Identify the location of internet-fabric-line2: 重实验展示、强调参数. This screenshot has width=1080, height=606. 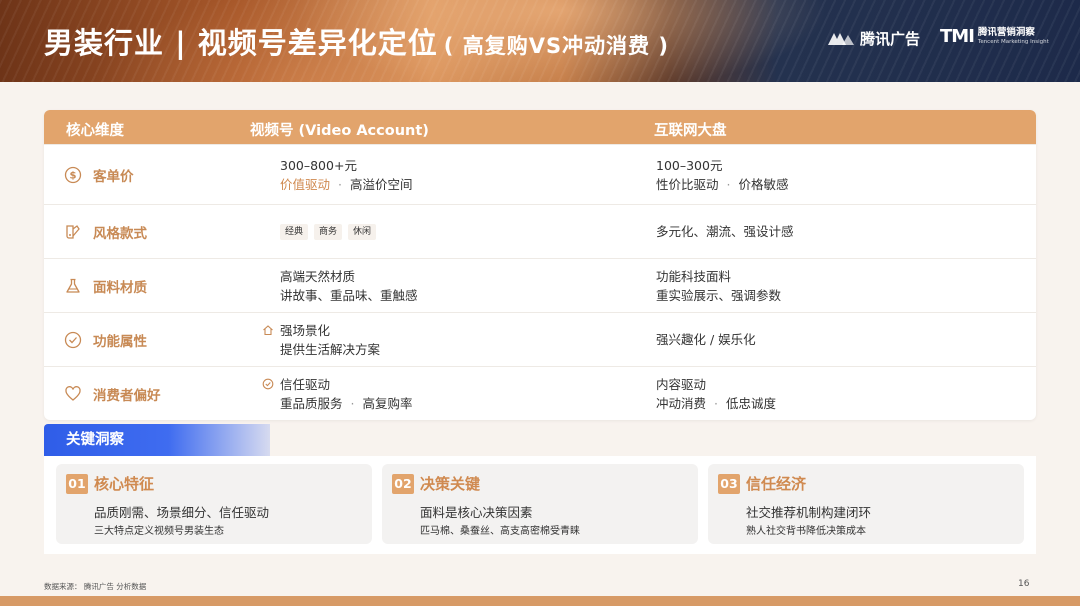
(719, 295).